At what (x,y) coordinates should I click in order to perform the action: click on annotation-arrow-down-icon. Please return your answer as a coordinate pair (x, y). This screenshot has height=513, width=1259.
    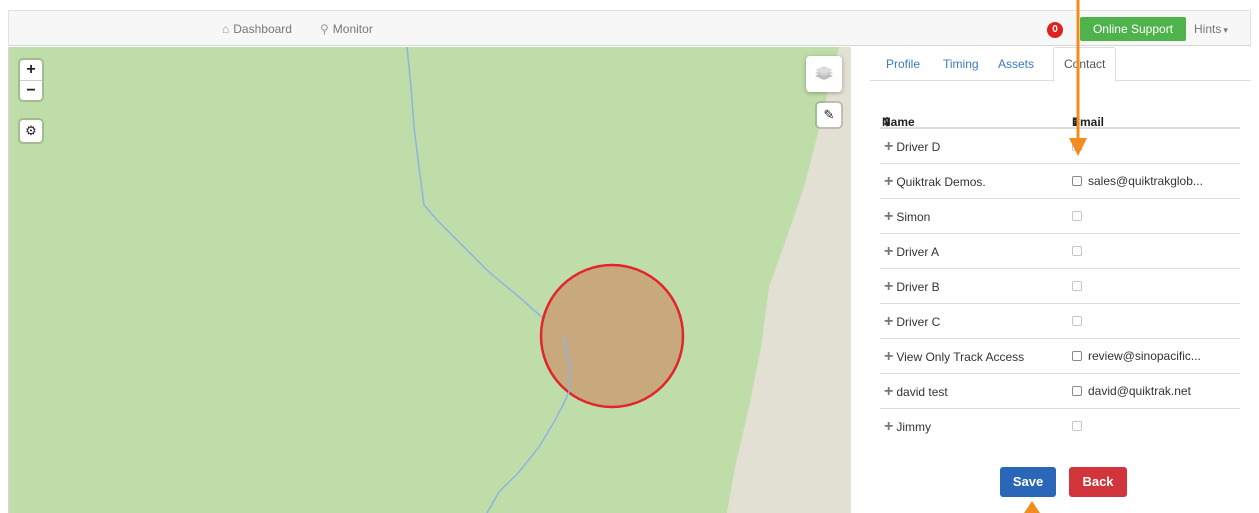
    Looking at the image, I should click on (1078, 78).